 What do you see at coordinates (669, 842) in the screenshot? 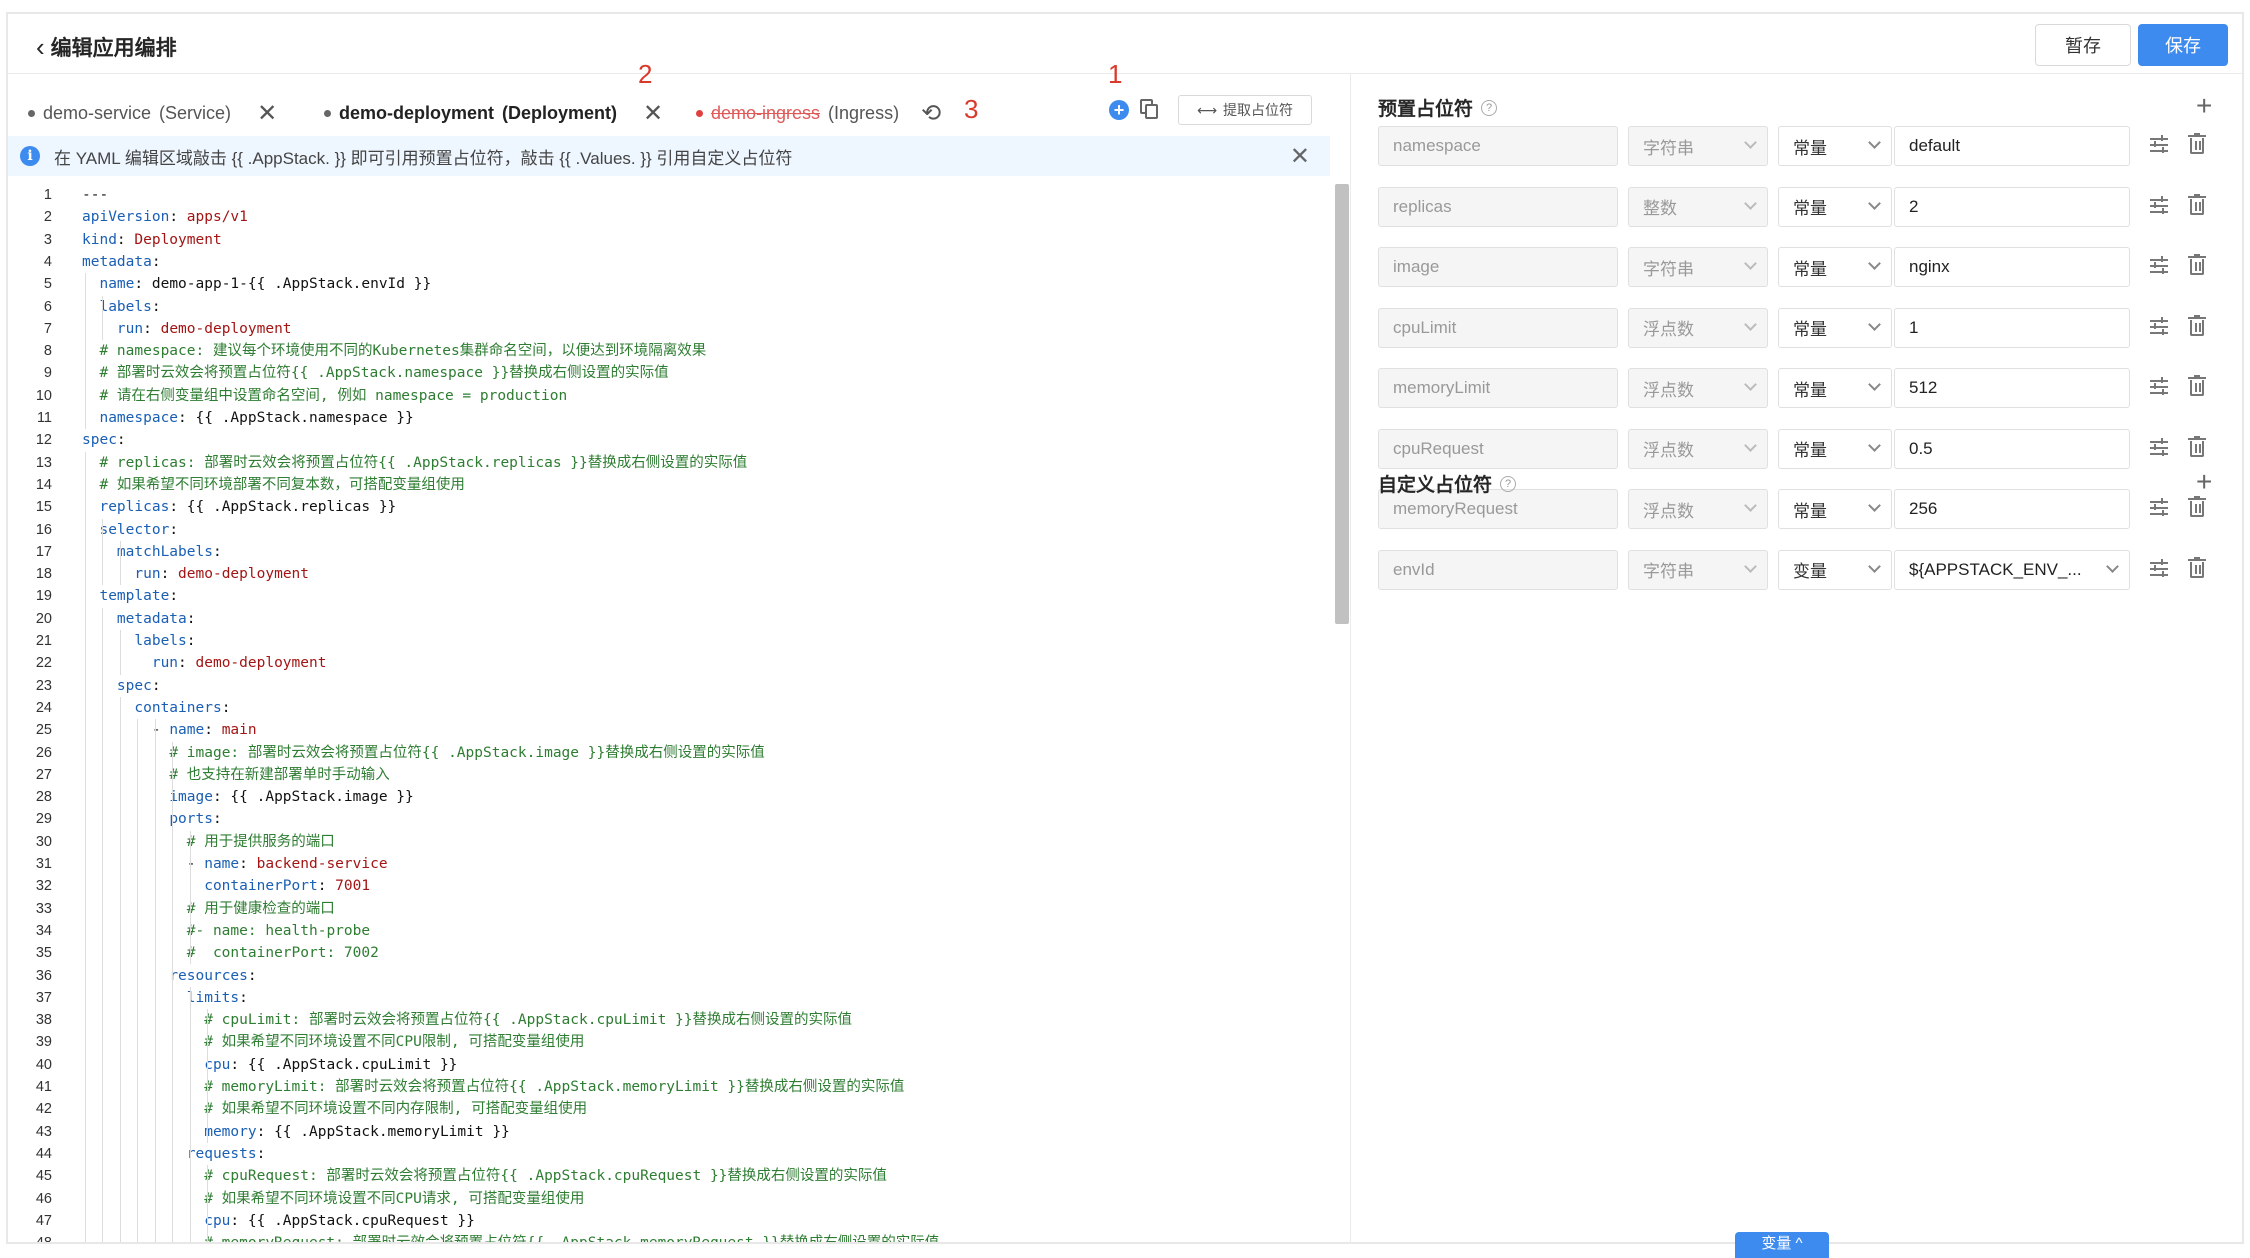
I see `code-line: 30 # 用于提供服务的端口` at bounding box center [669, 842].